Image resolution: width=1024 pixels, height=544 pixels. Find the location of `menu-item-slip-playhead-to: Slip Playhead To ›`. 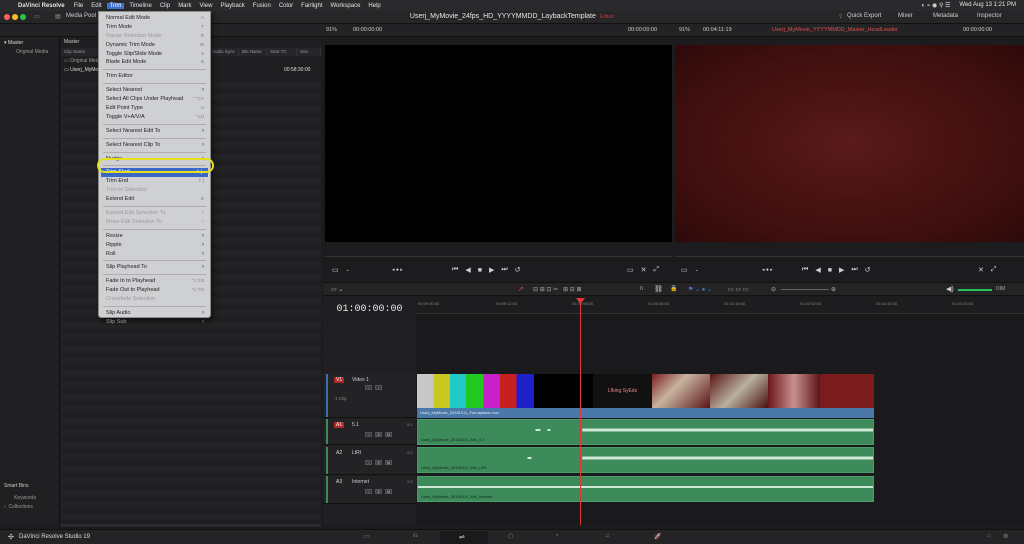

menu-item-slip-playhead-to: Slip Playhead To › is located at coordinates (154, 267).